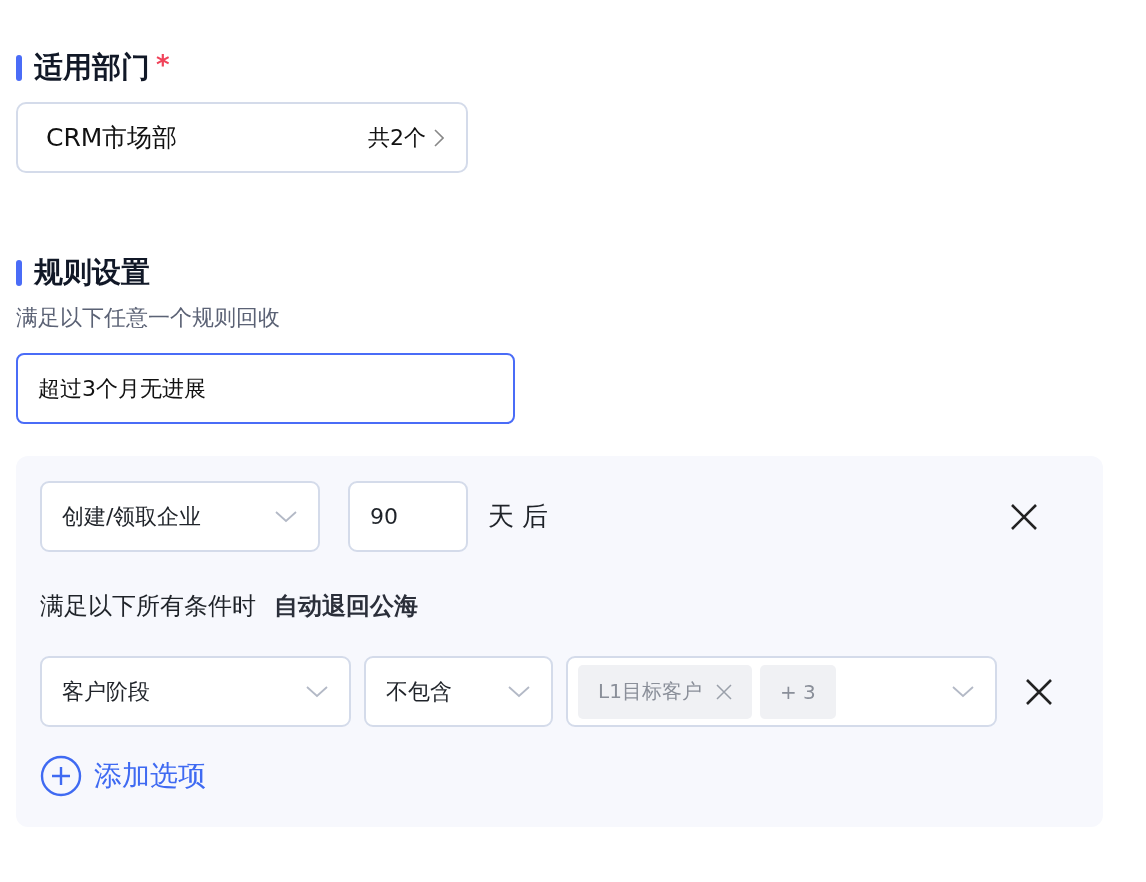 This screenshot has height=882, width=1146. What do you see at coordinates (92, 67) in the screenshot?
I see `section-title: 适用部门` at bounding box center [92, 67].